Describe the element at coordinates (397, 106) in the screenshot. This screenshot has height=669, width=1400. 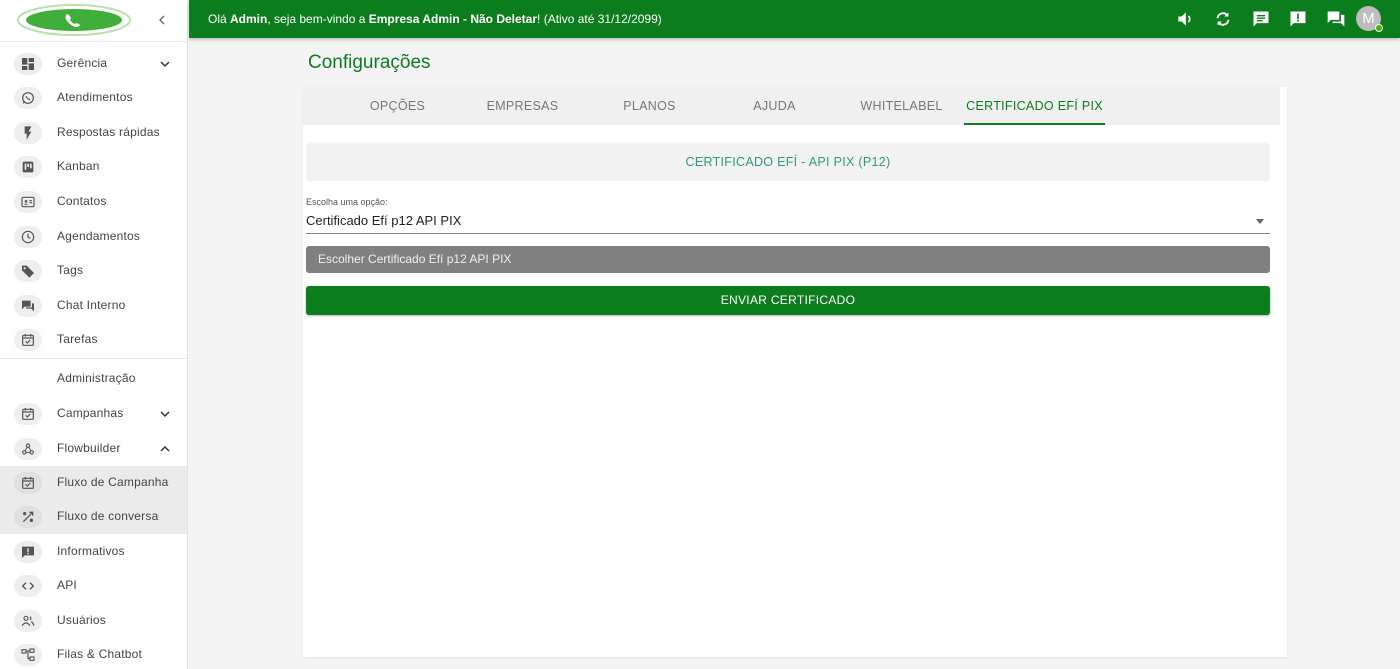
I see `tab-opcoes: OPÇÕES` at that location.